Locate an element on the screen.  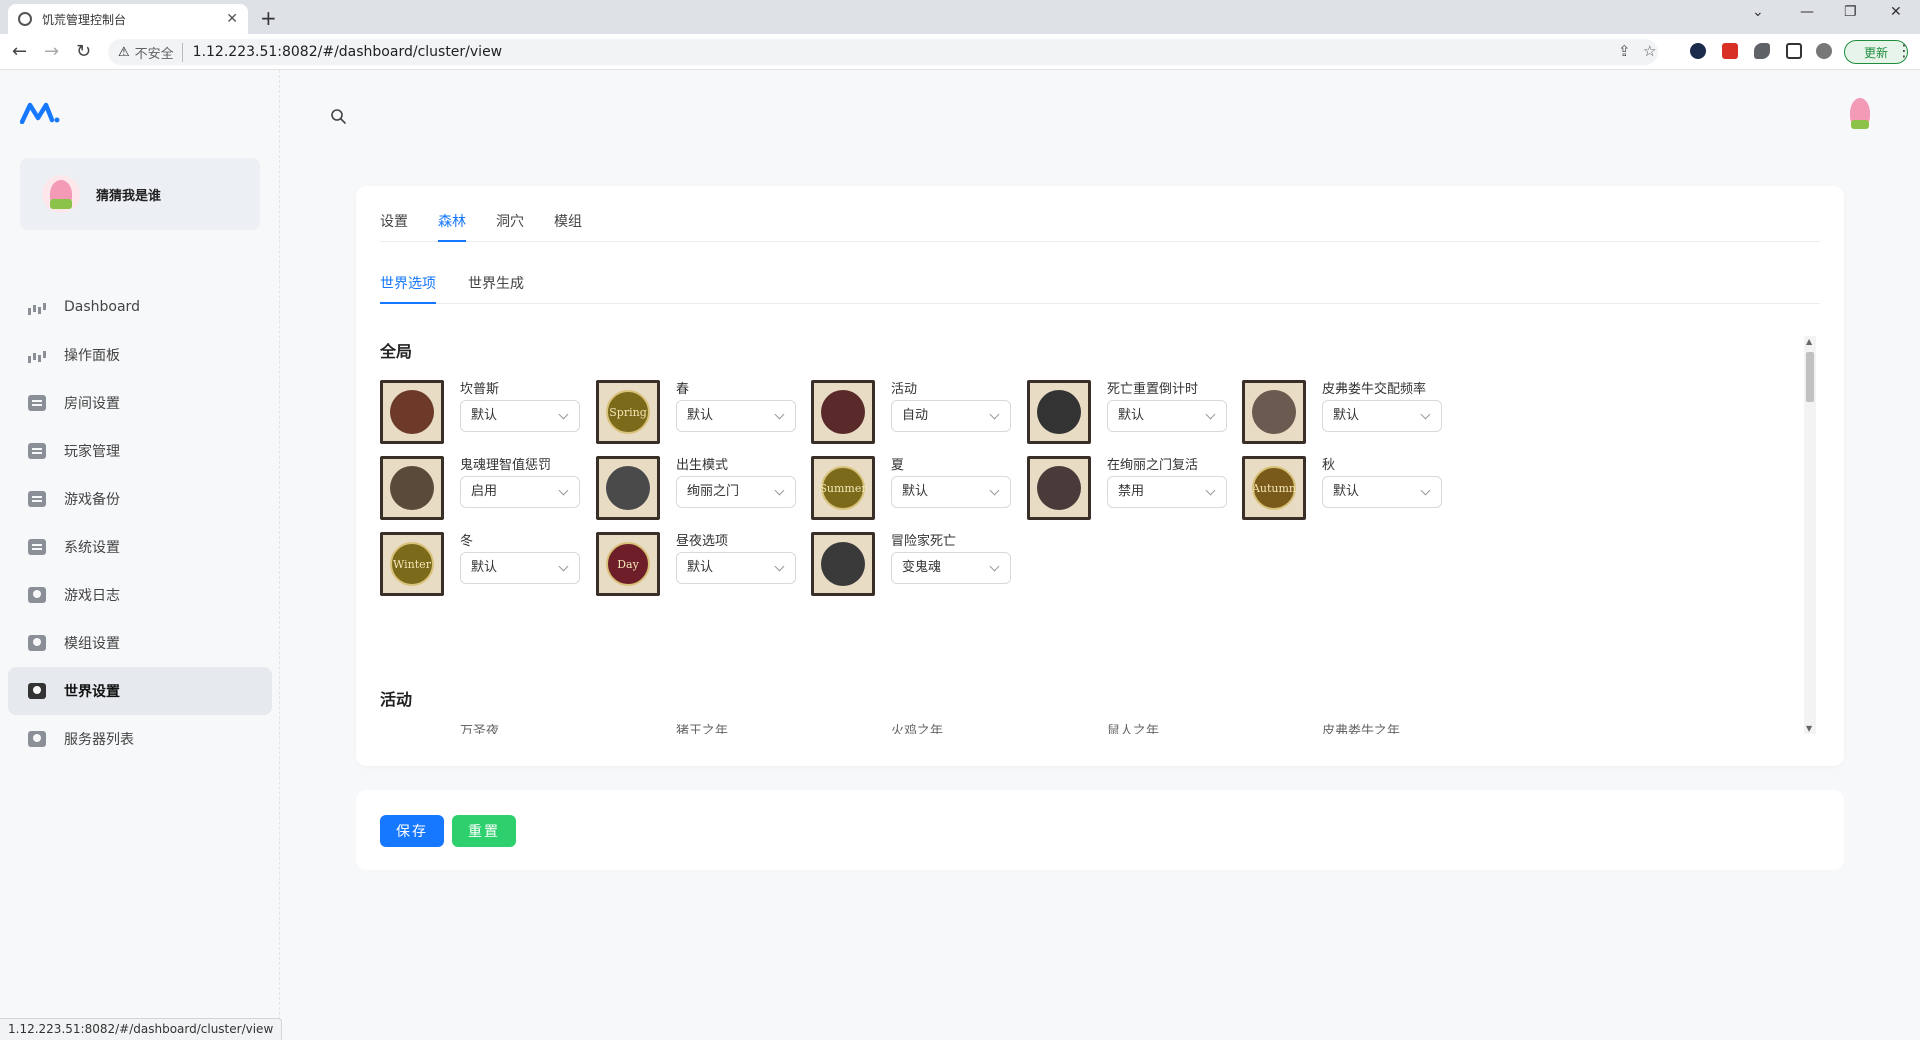
tab-main-0: 设置 is located at coordinates (394, 226).